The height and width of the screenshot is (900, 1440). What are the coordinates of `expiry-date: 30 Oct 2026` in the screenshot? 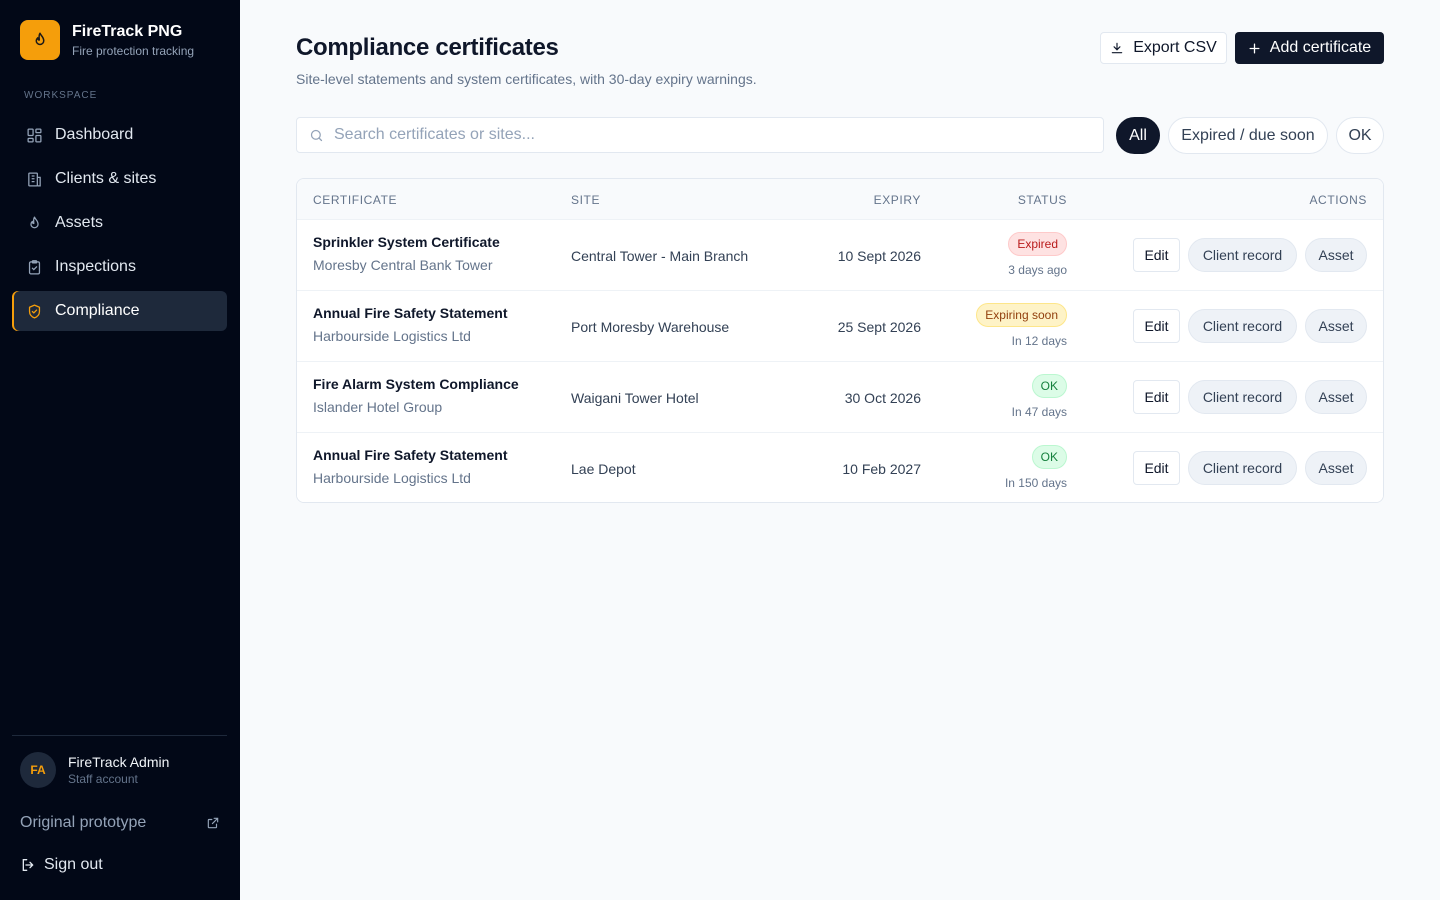 It's located at (882, 397).